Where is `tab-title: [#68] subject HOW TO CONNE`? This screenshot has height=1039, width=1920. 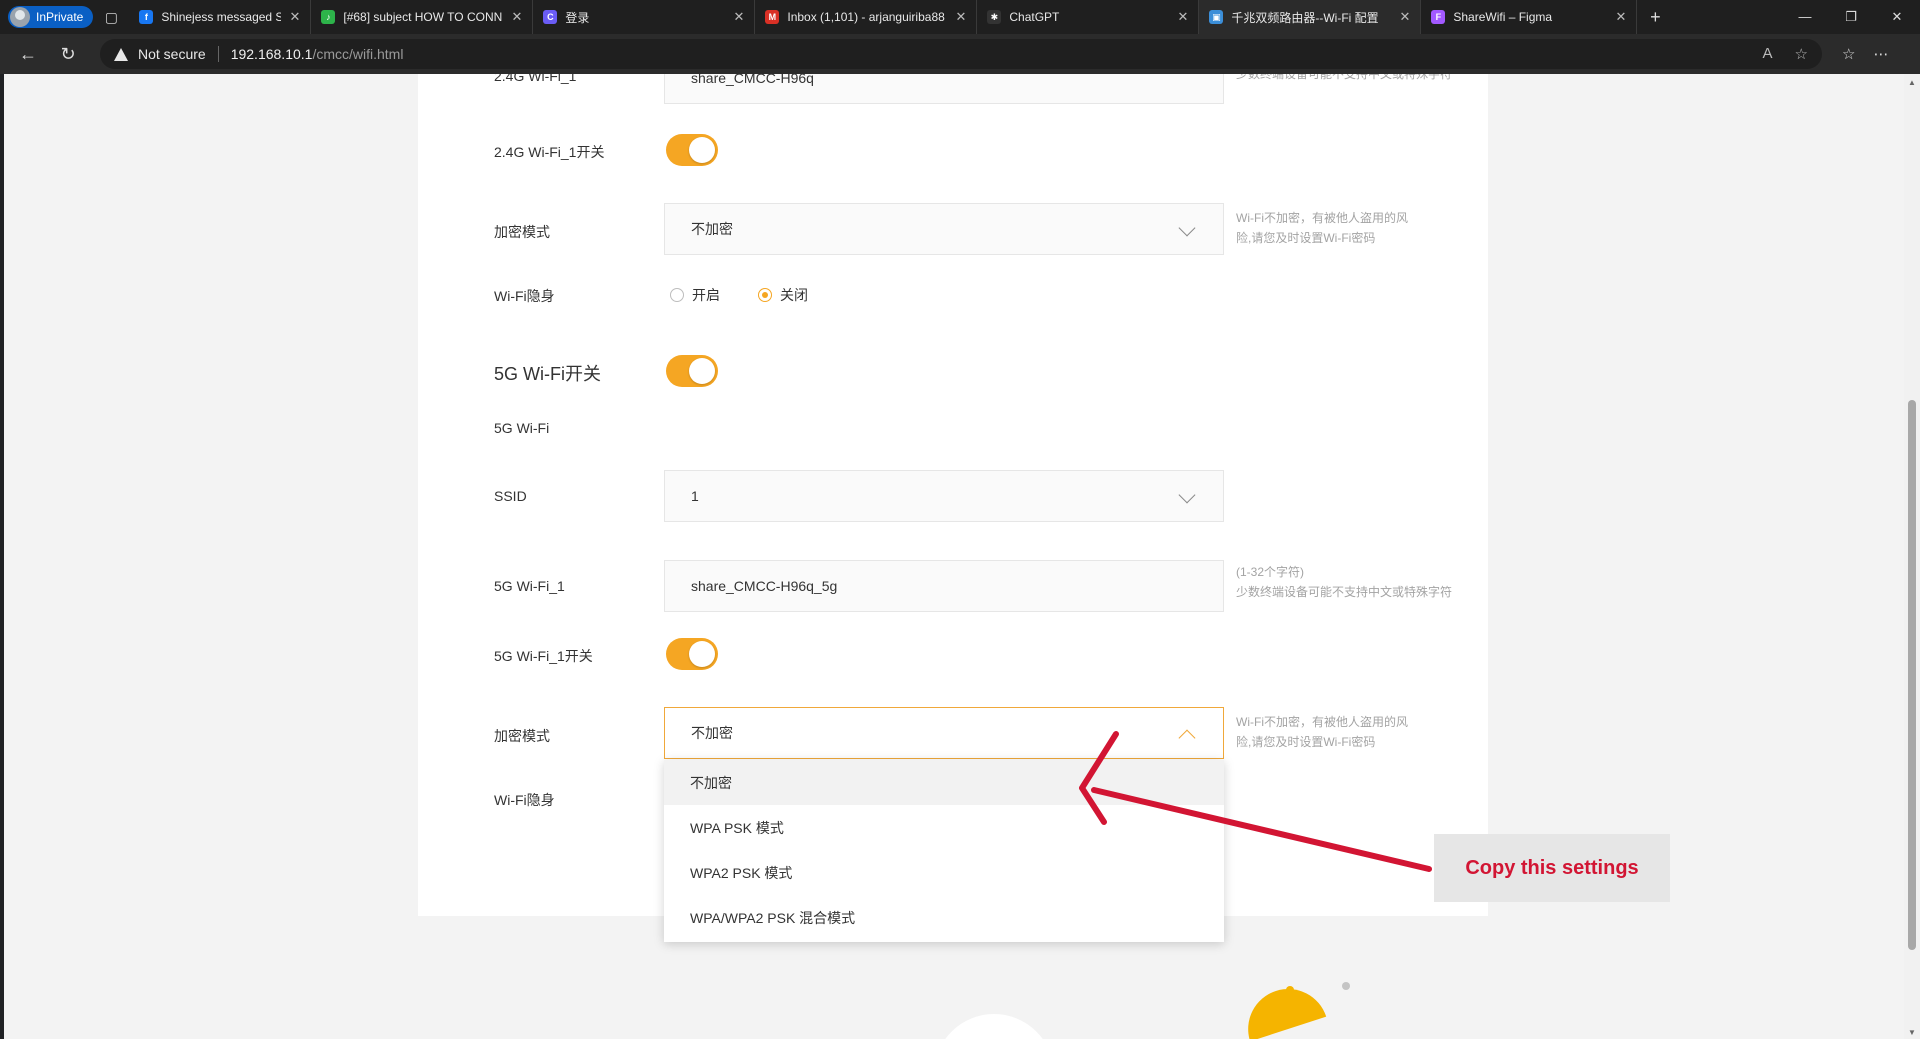 tab-title: [#68] subject HOW TO CONNE is located at coordinates (423, 17).